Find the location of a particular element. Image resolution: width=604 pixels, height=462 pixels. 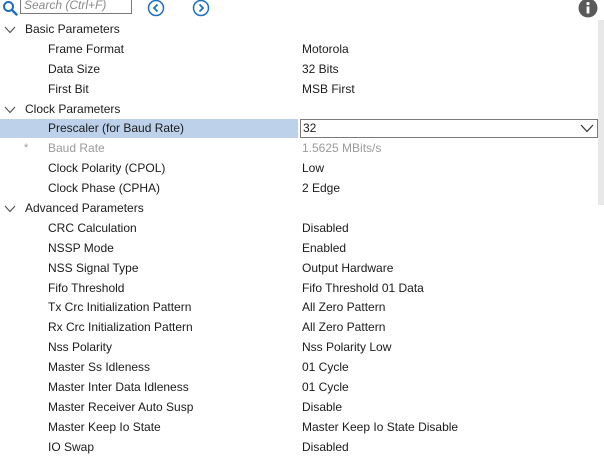

param-row-clock-phase: Clock Phase (CPHA) 2 Edge is located at coordinates (300, 189).